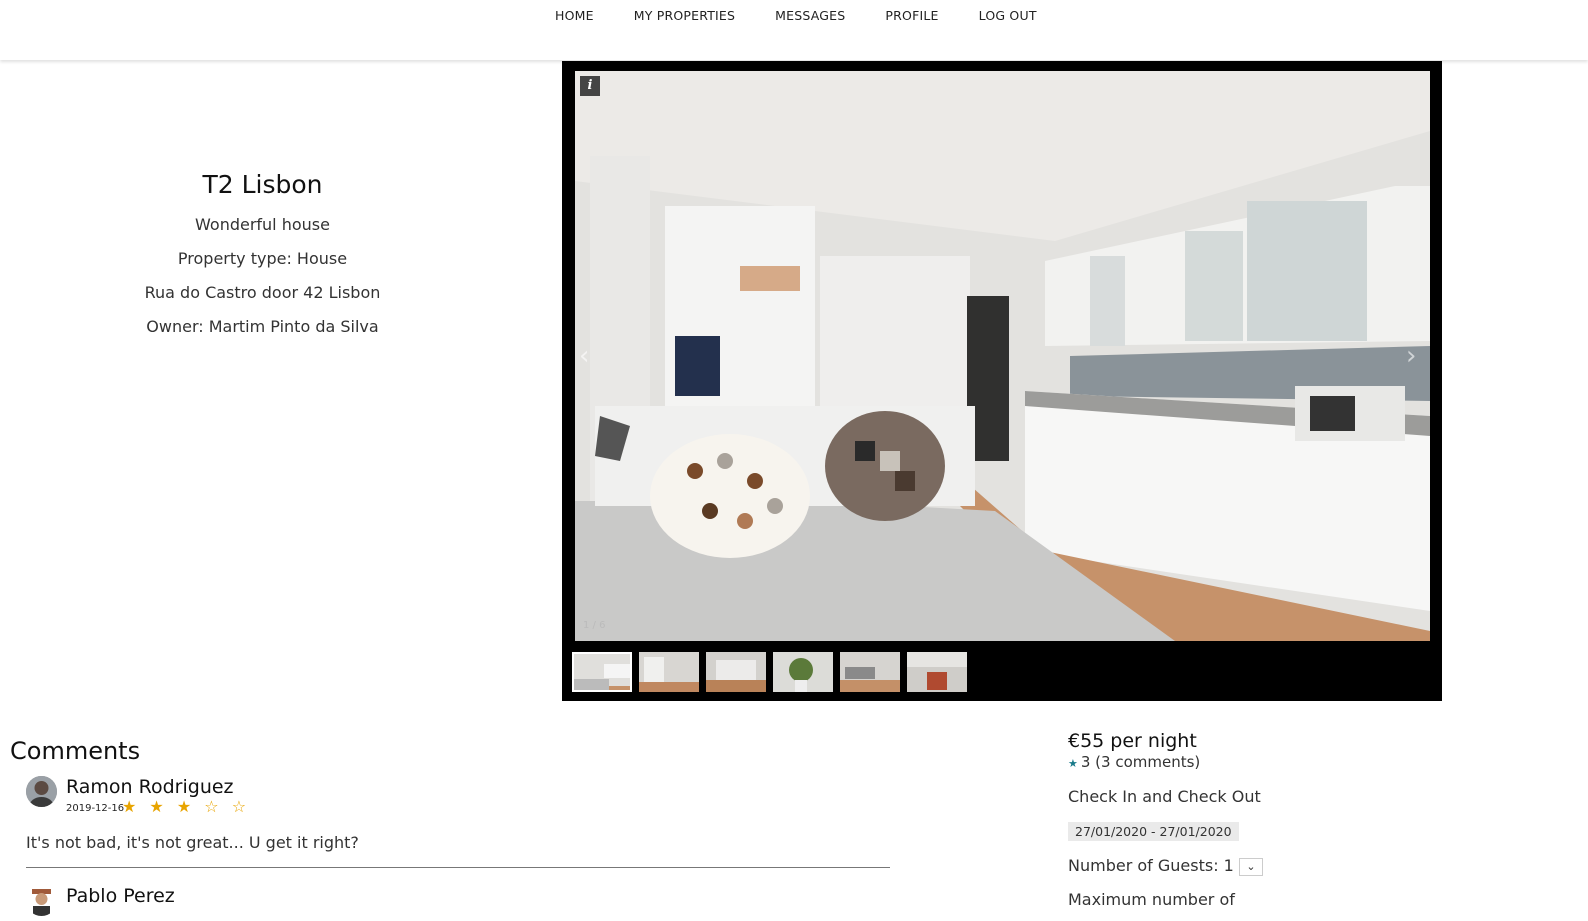 Image resolution: width=1588 pixels, height=921 pixels. I want to click on max-guests-label: Maximum number of, so click(1151, 899).